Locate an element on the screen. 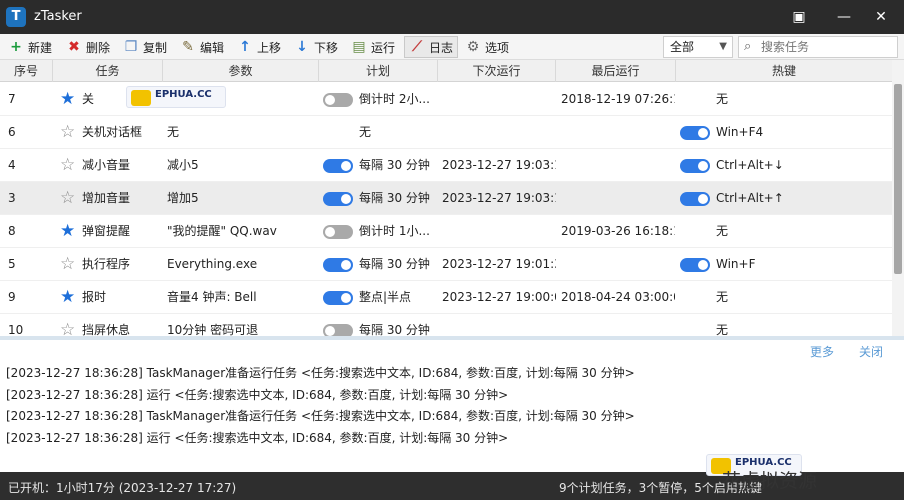 This screenshot has height=500, width=904. copy-label: 复制 is located at coordinates (155, 47).